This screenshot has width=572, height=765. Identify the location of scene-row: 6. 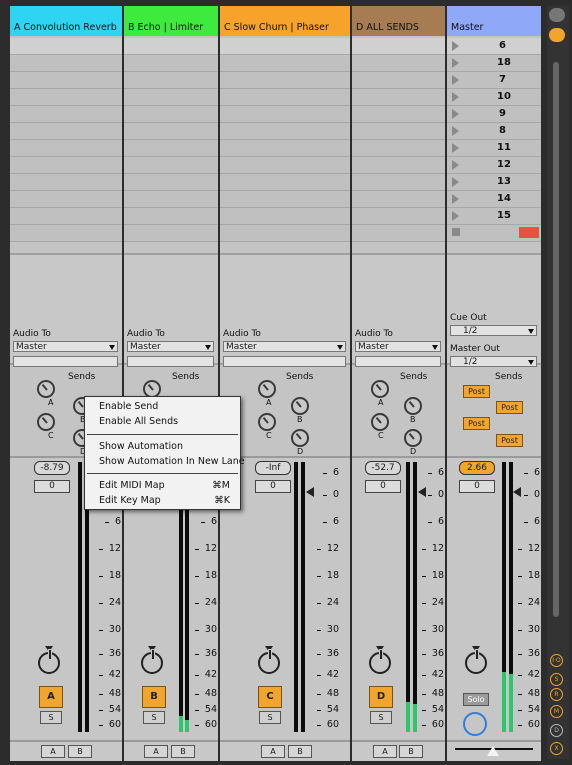
(494, 46).